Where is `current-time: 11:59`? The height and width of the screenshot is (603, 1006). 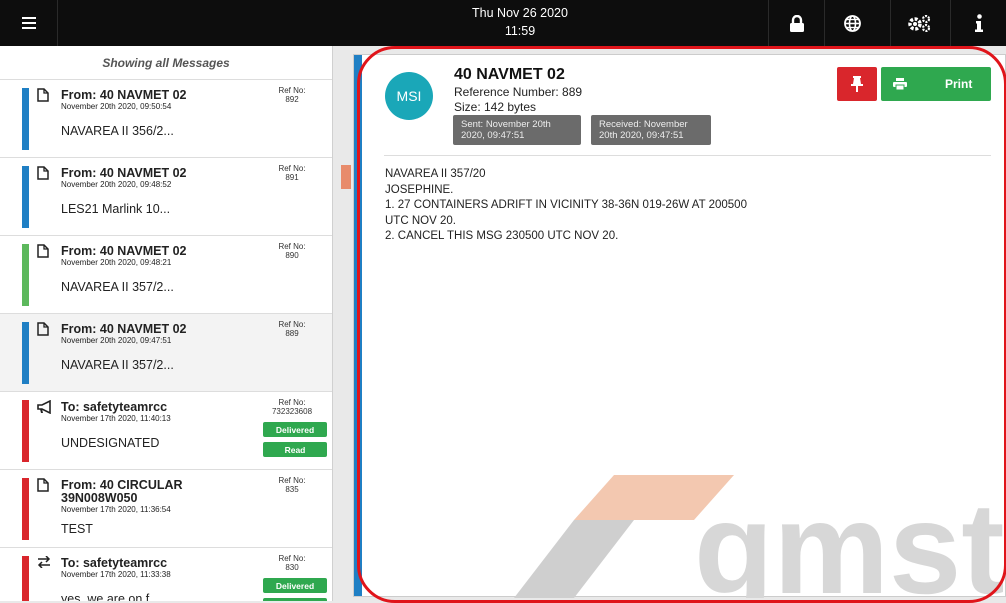 current-time: 11:59 is located at coordinates (520, 31).